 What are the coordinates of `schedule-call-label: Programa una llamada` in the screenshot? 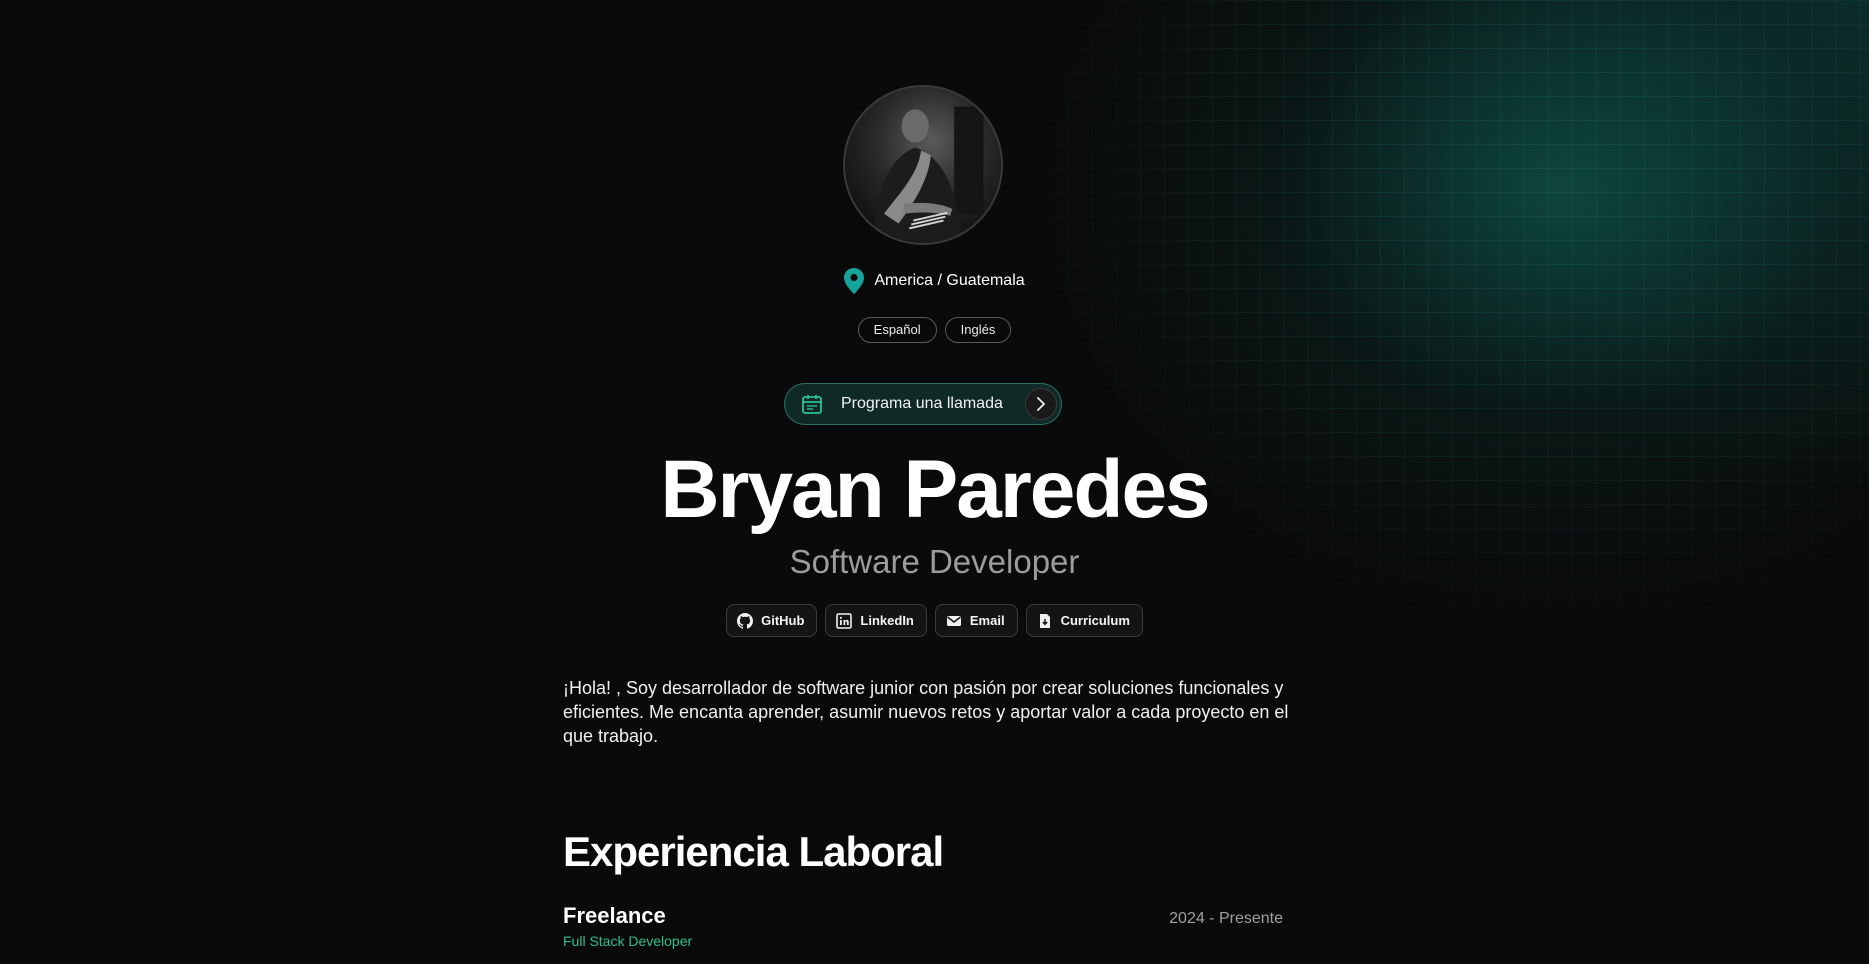 It's located at (922, 403).